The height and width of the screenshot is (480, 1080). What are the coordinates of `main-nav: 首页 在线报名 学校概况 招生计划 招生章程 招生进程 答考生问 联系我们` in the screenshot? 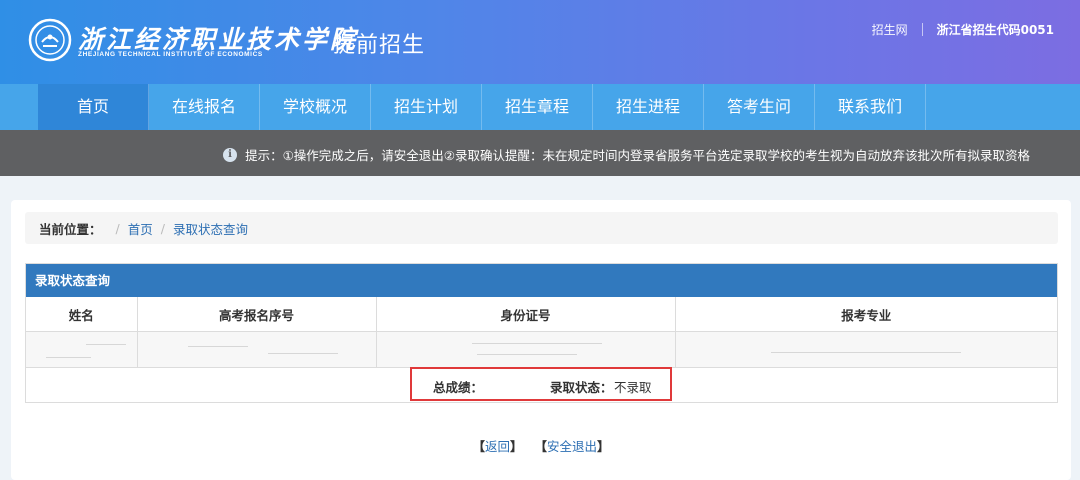 It's located at (540, 107).